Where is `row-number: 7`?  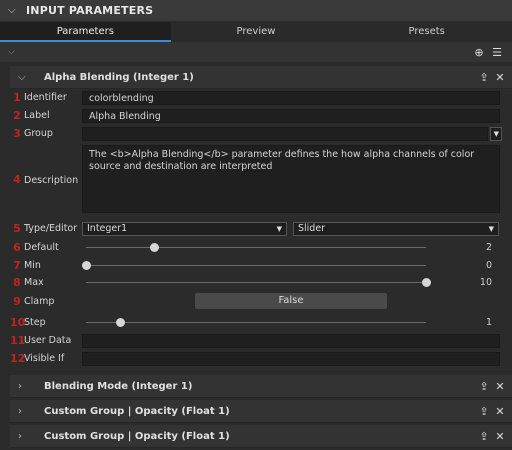
row-number: 7 is located at coordinates (17, 265).